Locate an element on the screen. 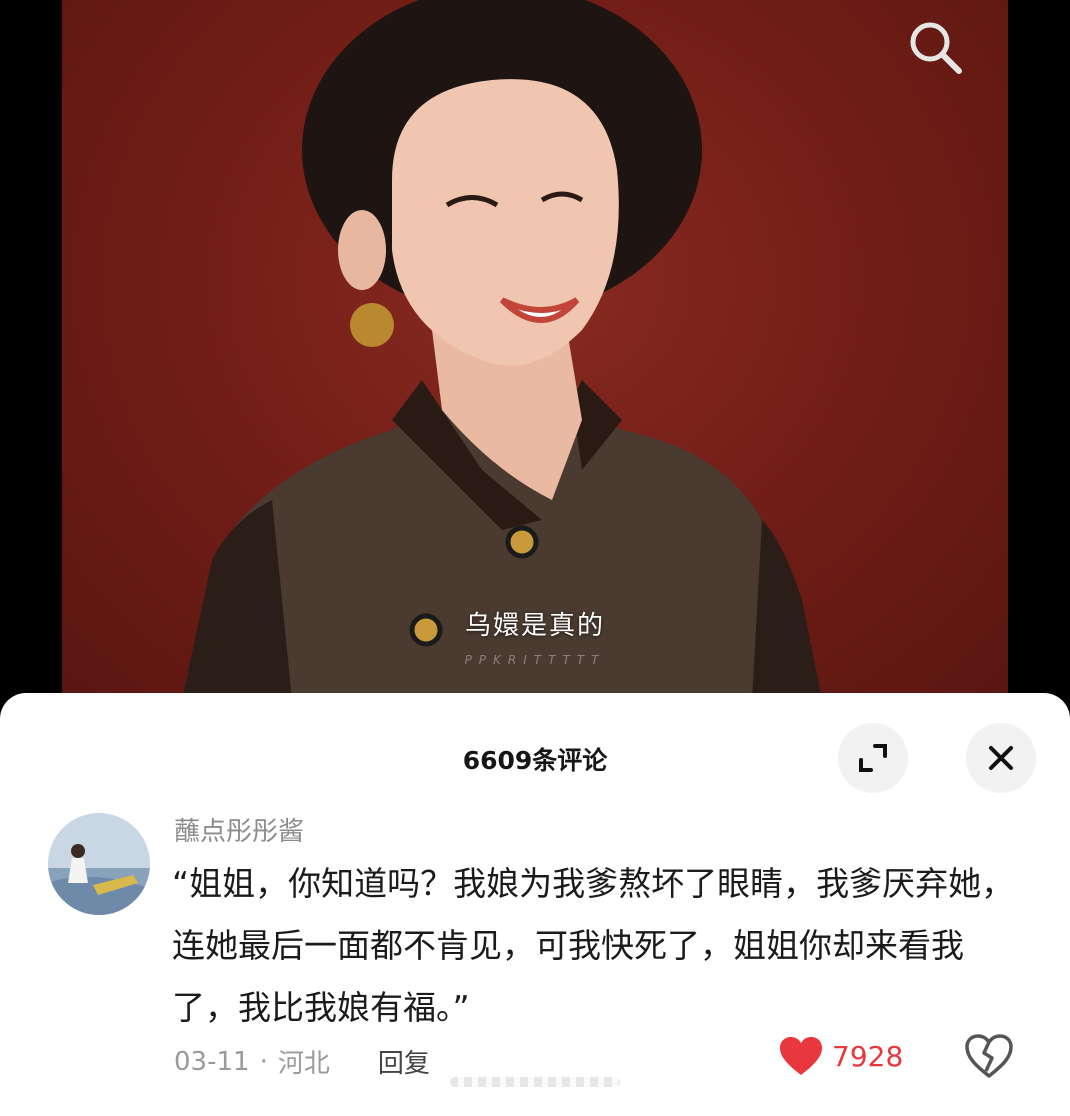 This screenshot has height=1116, width=1070. close-button is located at coordinates (1001, 758).